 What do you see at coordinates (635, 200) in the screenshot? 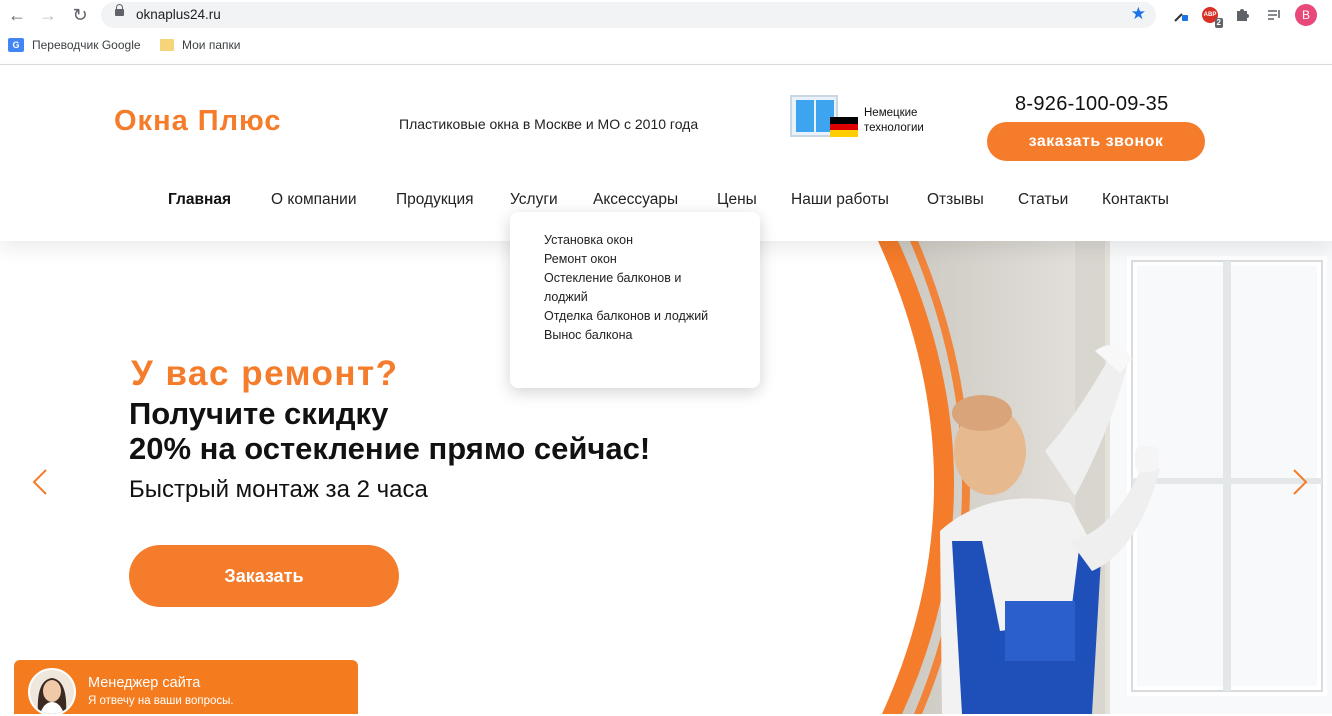
I see `nav-accessories: Аксессуары` at bounding box center [635, 200].